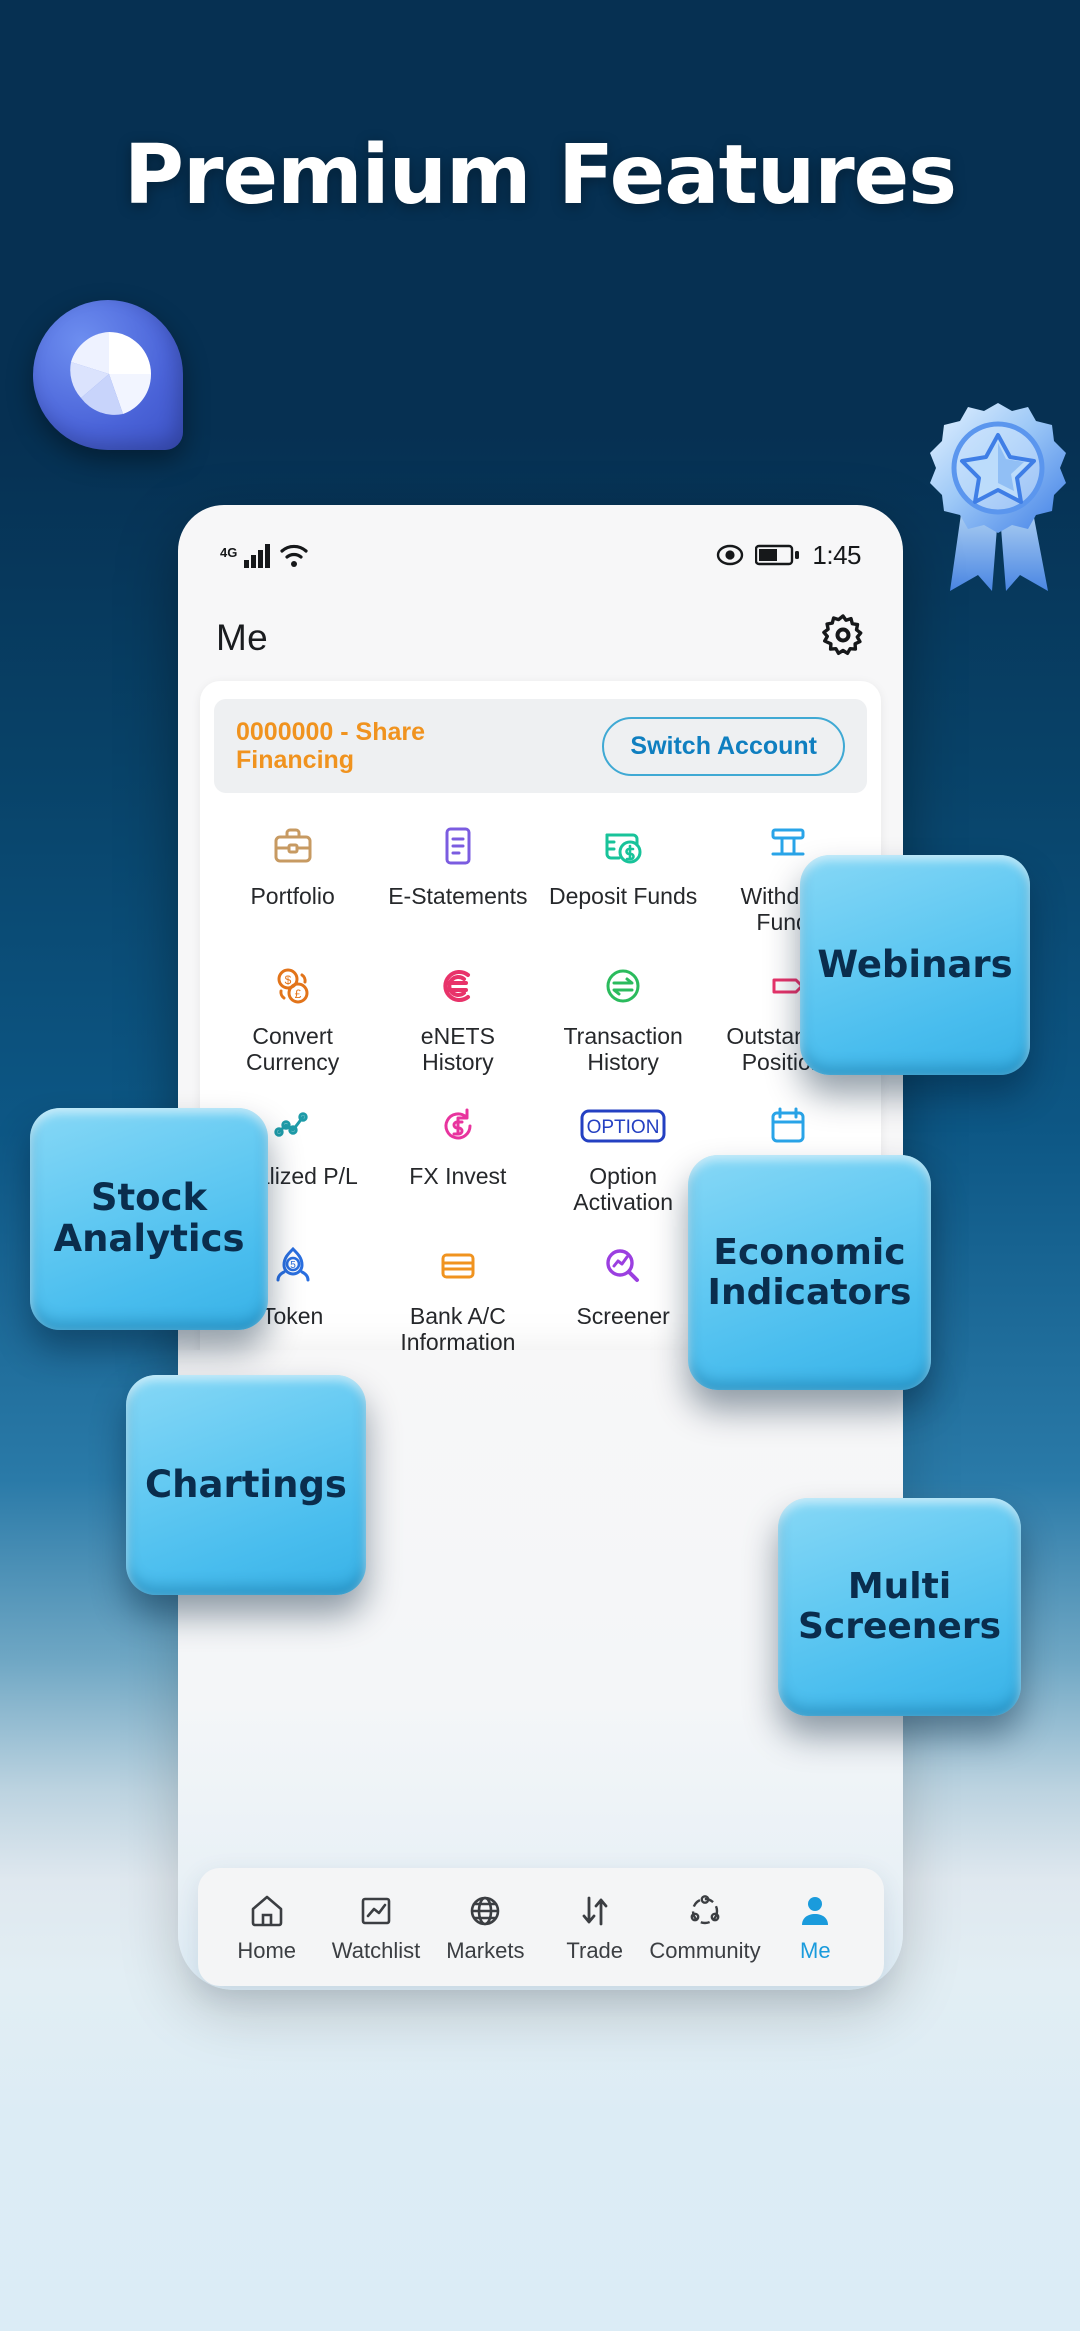 Image resolution: width=1080 pixels, height=2331 pixels. I want to click on menu-item-convert-currency: $ £ Convert Currency, so click(292, 1012).